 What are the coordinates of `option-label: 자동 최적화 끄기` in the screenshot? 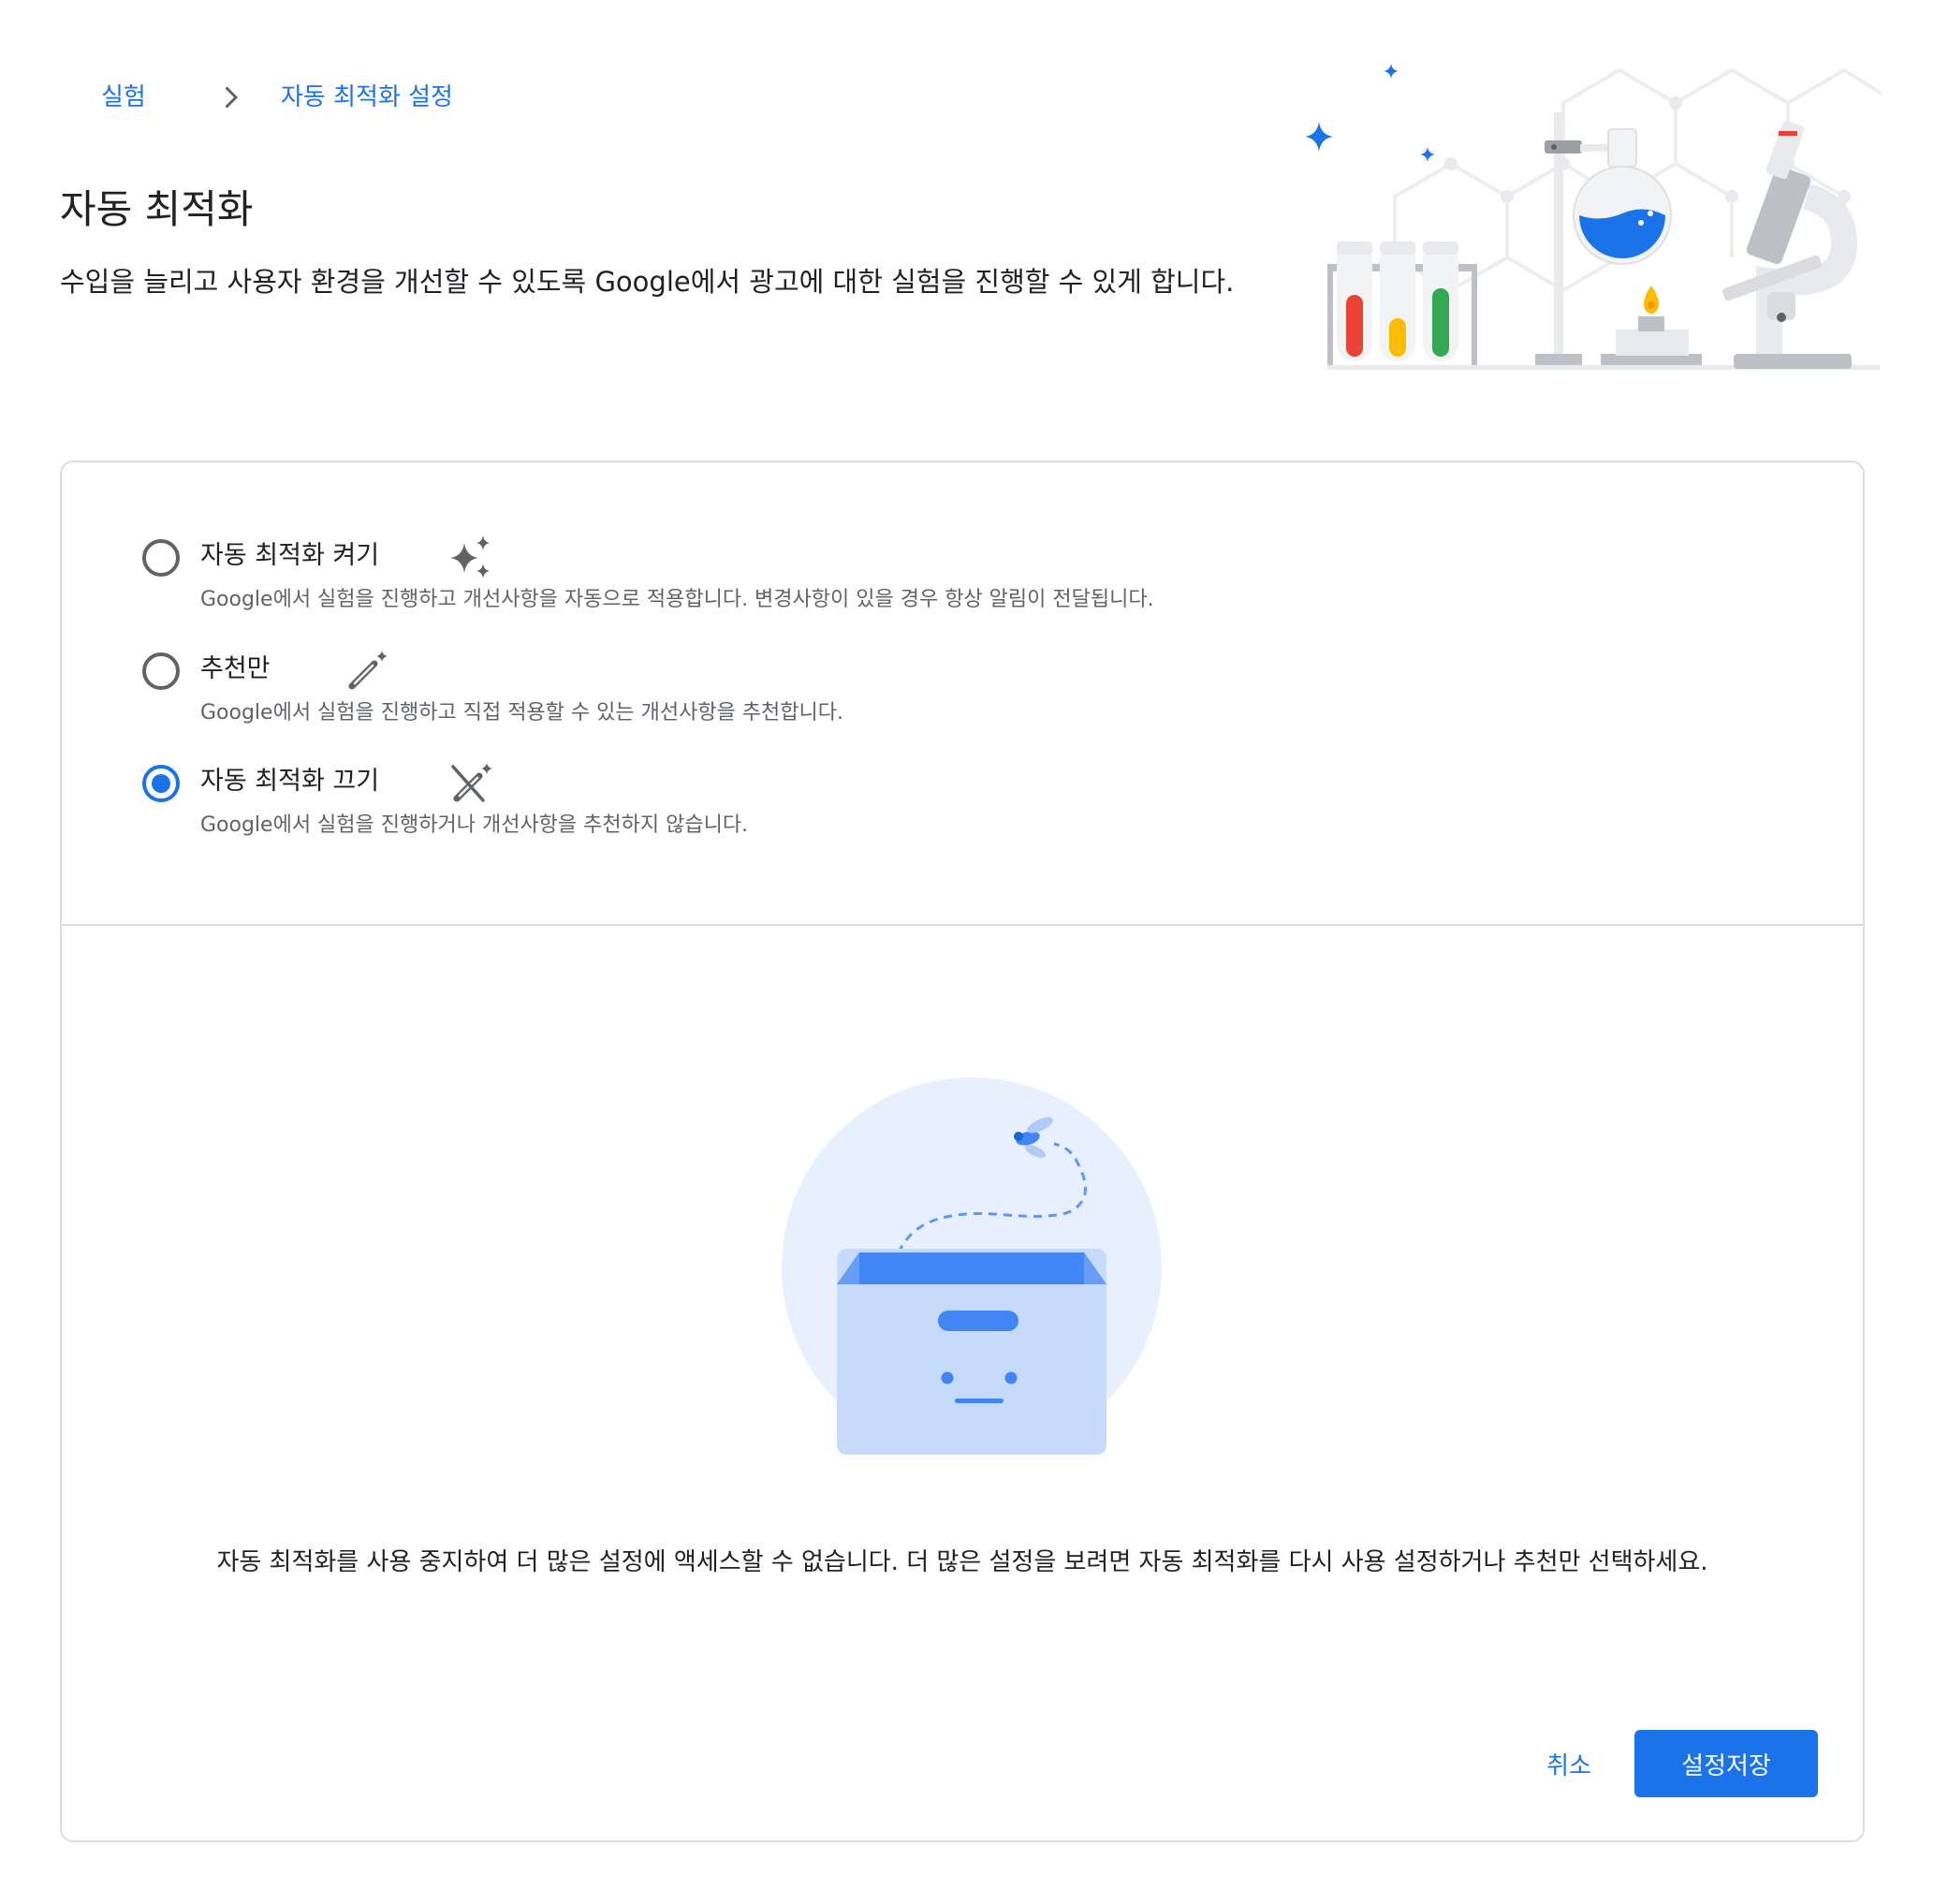 It's located at (290, 781).